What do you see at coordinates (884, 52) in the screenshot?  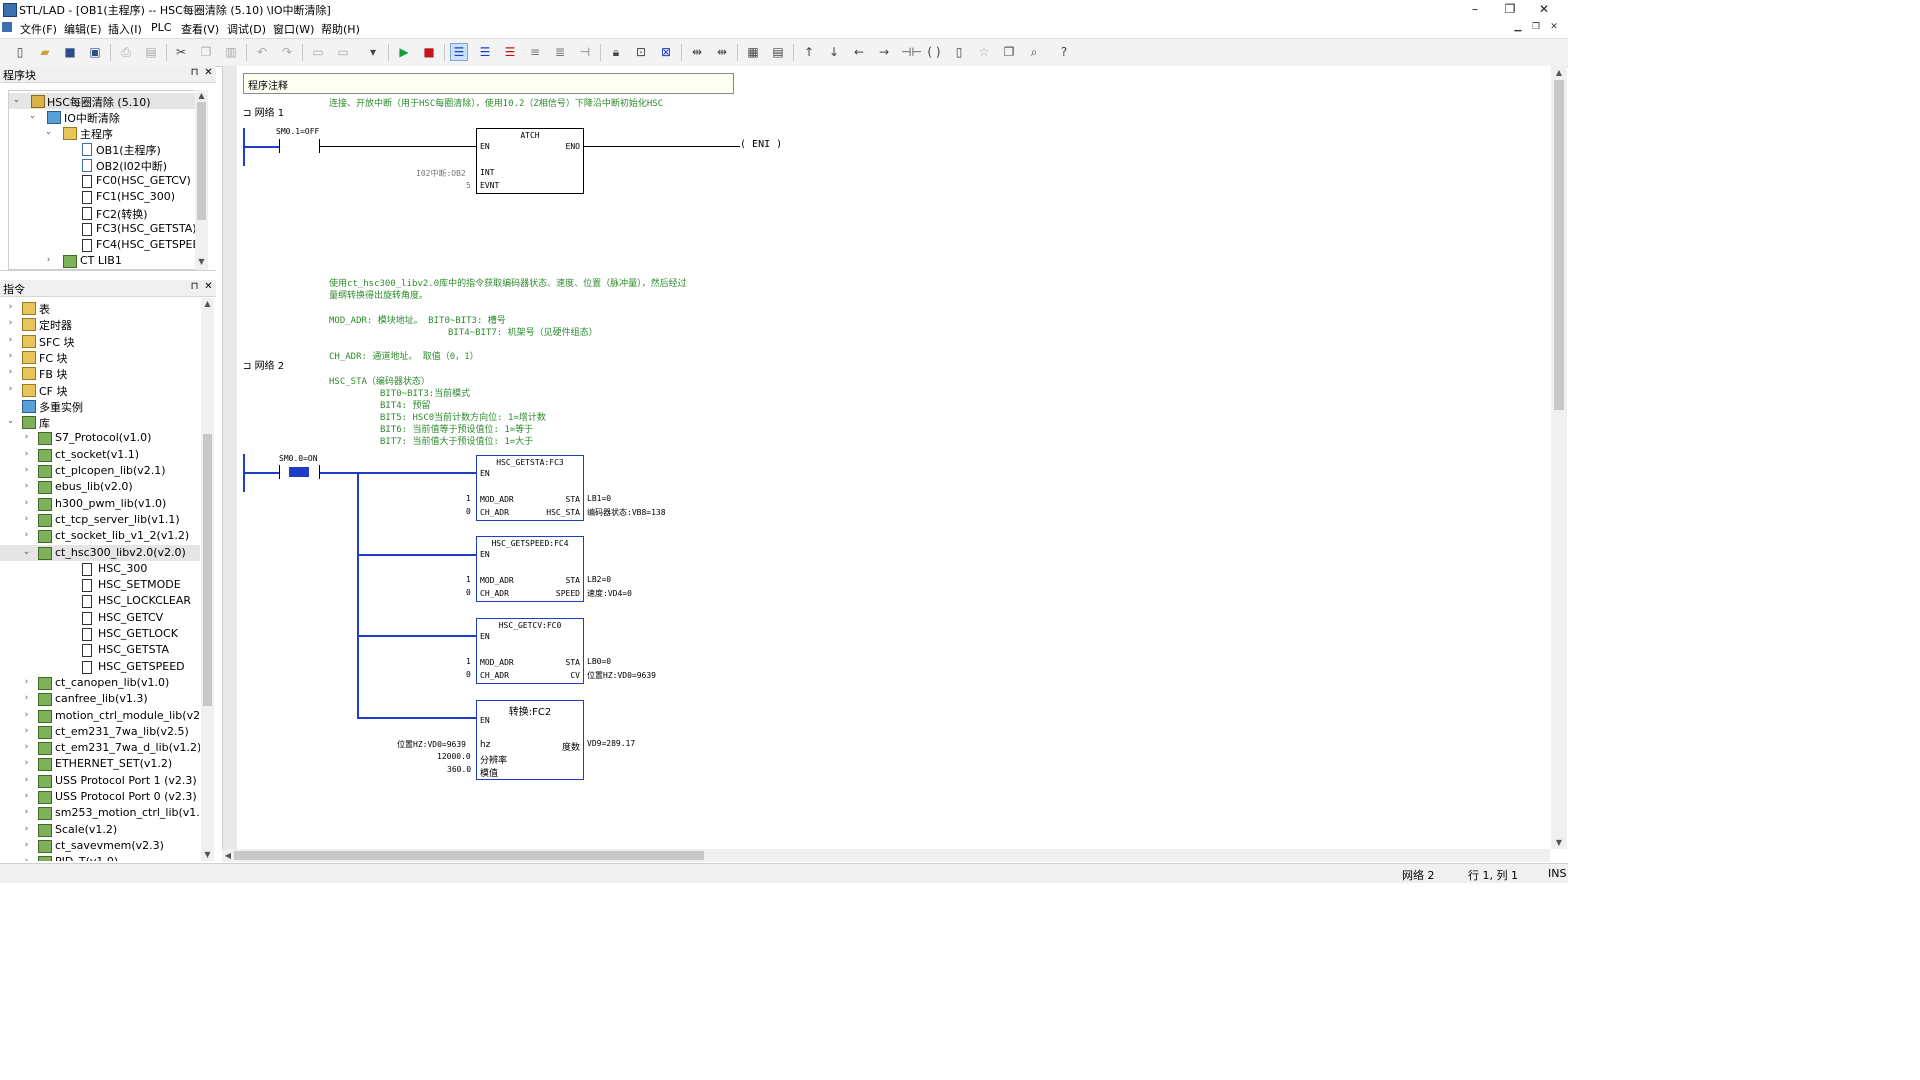 I see `line-right-icon: →` at bounding box center [884, 52].